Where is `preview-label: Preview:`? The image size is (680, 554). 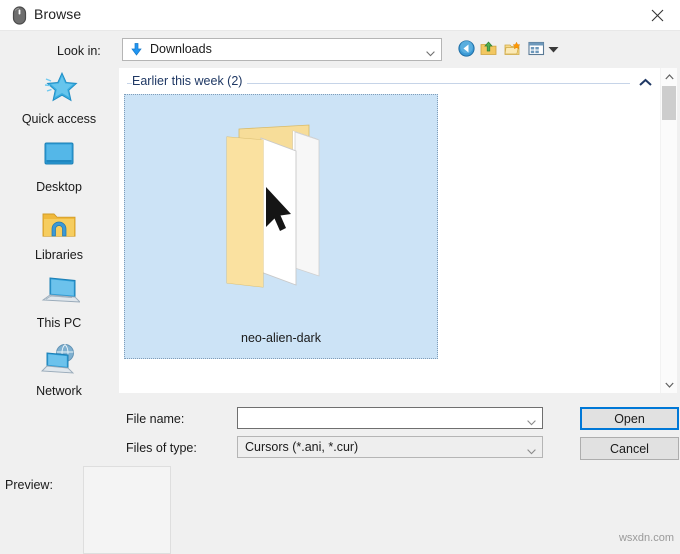
preview-label: Preview: is located at coordinates (29, 485).